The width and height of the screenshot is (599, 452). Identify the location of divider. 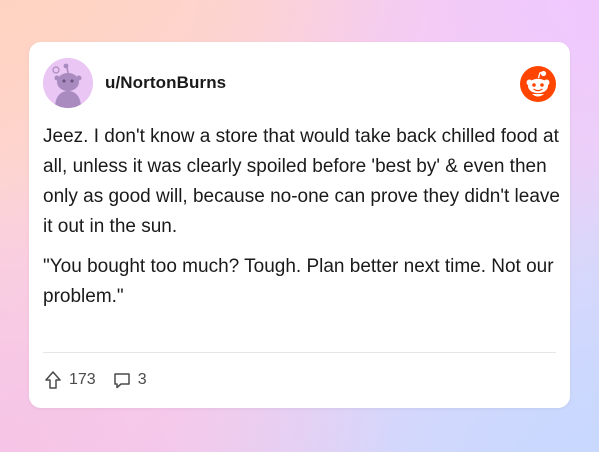
(299, 352).